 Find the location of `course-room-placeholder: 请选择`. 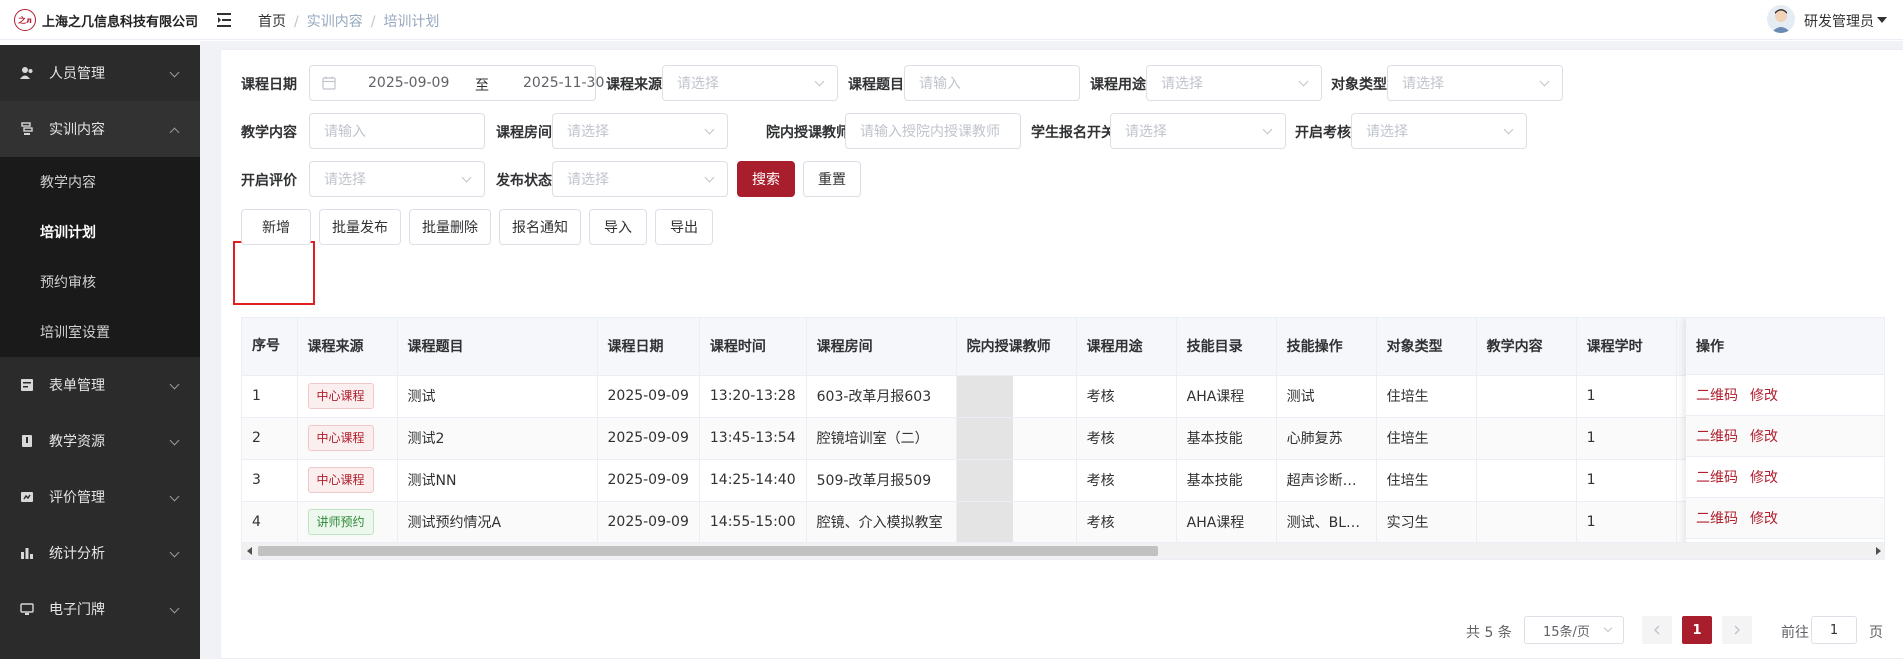

course-room-placeholder: 请选择 is located at coordinates (588, 132).